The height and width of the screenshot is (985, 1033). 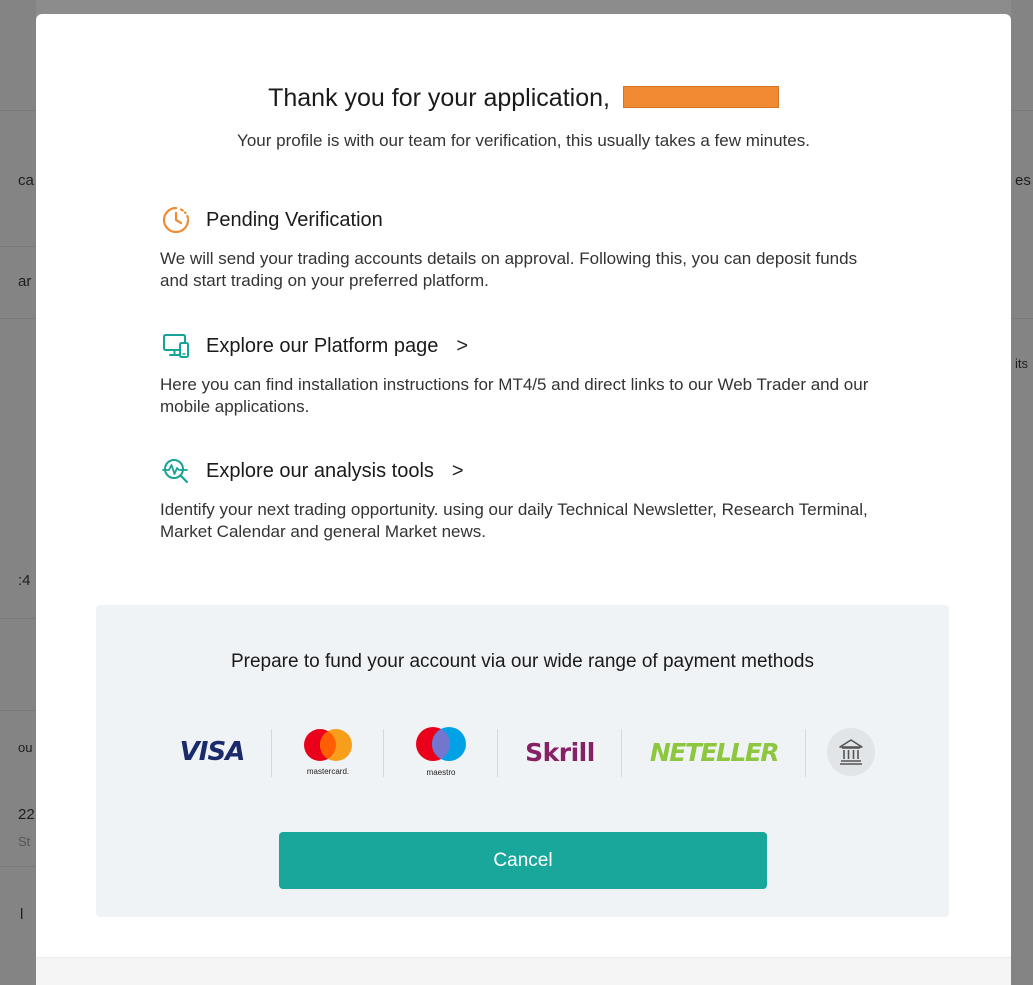 What do you see at coordinates (700, 97) in the screenshot?
I see `redacted-name` at bounding box center [700, 97].